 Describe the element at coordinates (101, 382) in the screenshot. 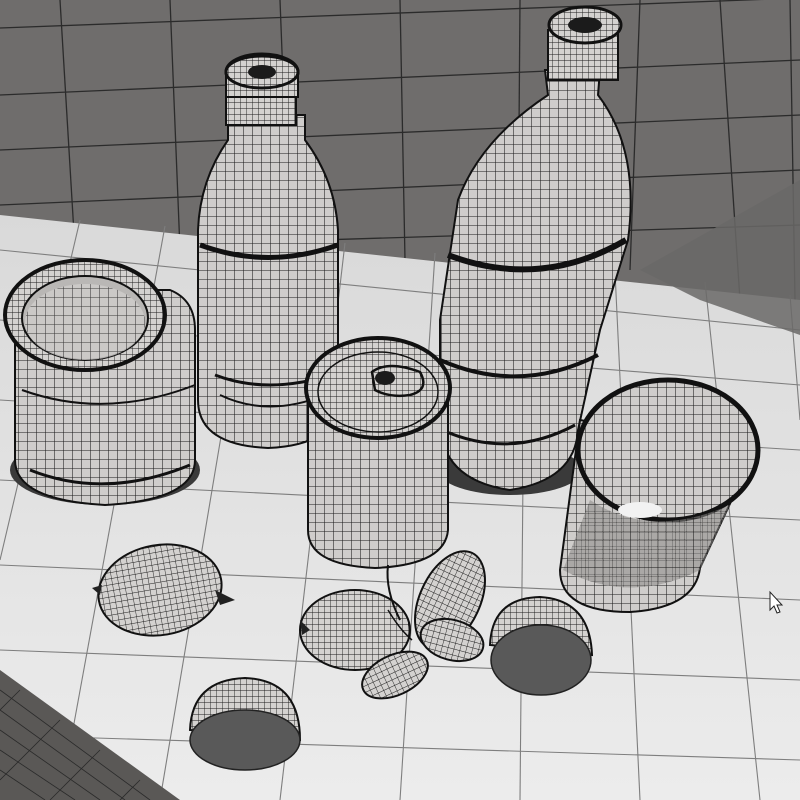

I see `jar-mesh` at that location.